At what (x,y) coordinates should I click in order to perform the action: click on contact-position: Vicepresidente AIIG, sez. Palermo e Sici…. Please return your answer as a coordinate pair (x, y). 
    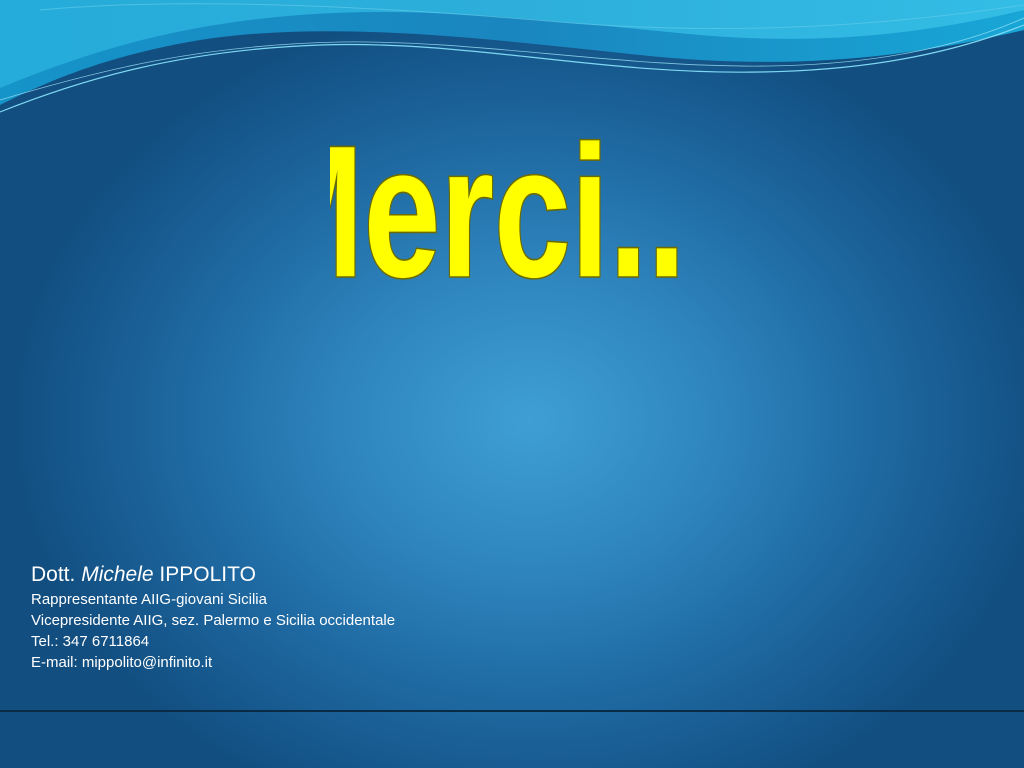
    Looking at the image, I should click on (213, 620).